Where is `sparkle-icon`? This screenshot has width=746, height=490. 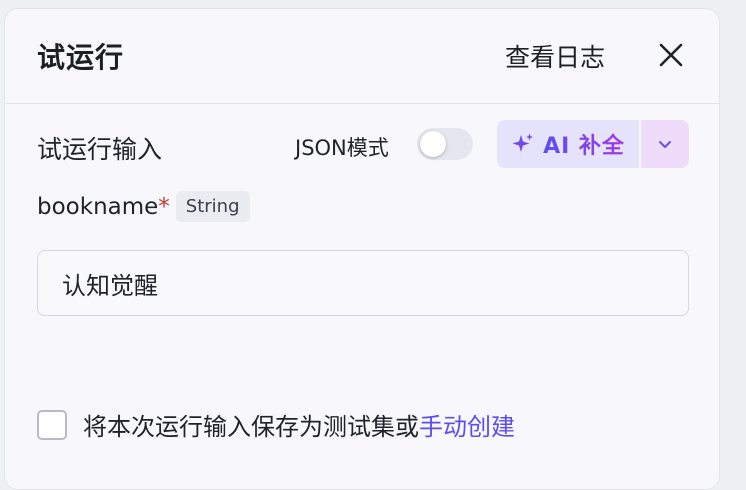 sparkle-icon is located at coordinates (523, 142).